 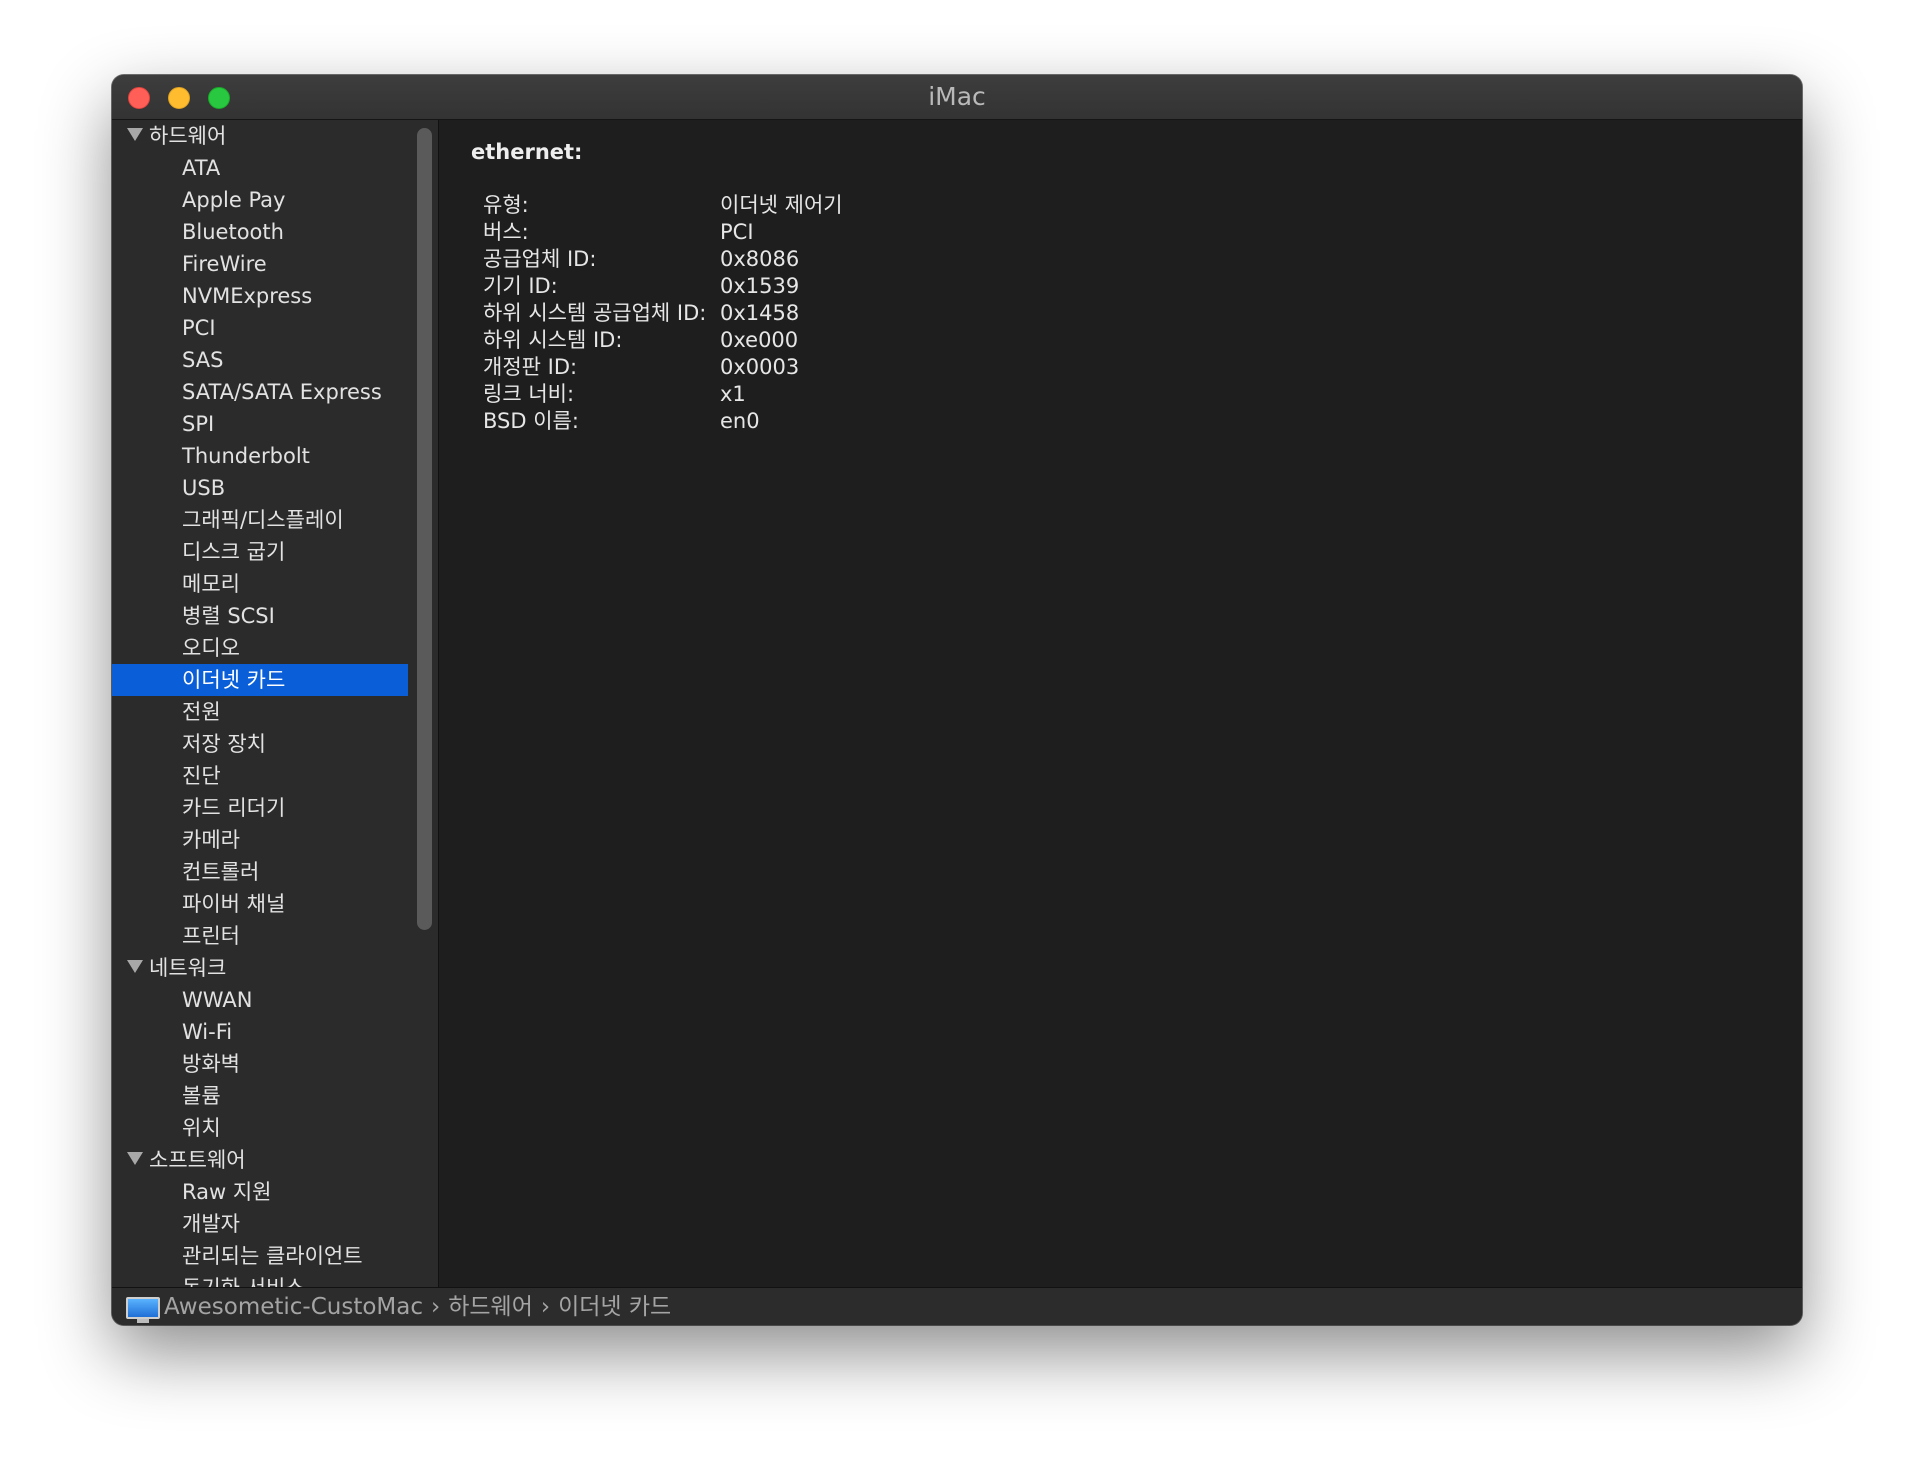 I want to click on sidebar-item: 병렬 SCSI, so click(x=260, y=616).